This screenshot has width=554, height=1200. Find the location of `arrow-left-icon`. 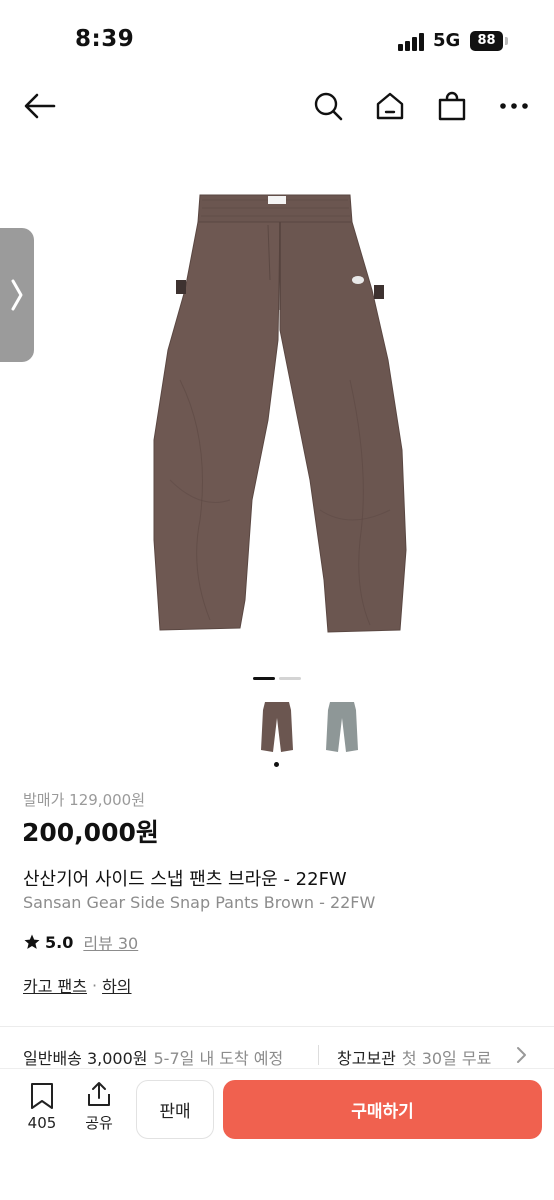

arrow-left-icon is located at coordinates (40, 106).